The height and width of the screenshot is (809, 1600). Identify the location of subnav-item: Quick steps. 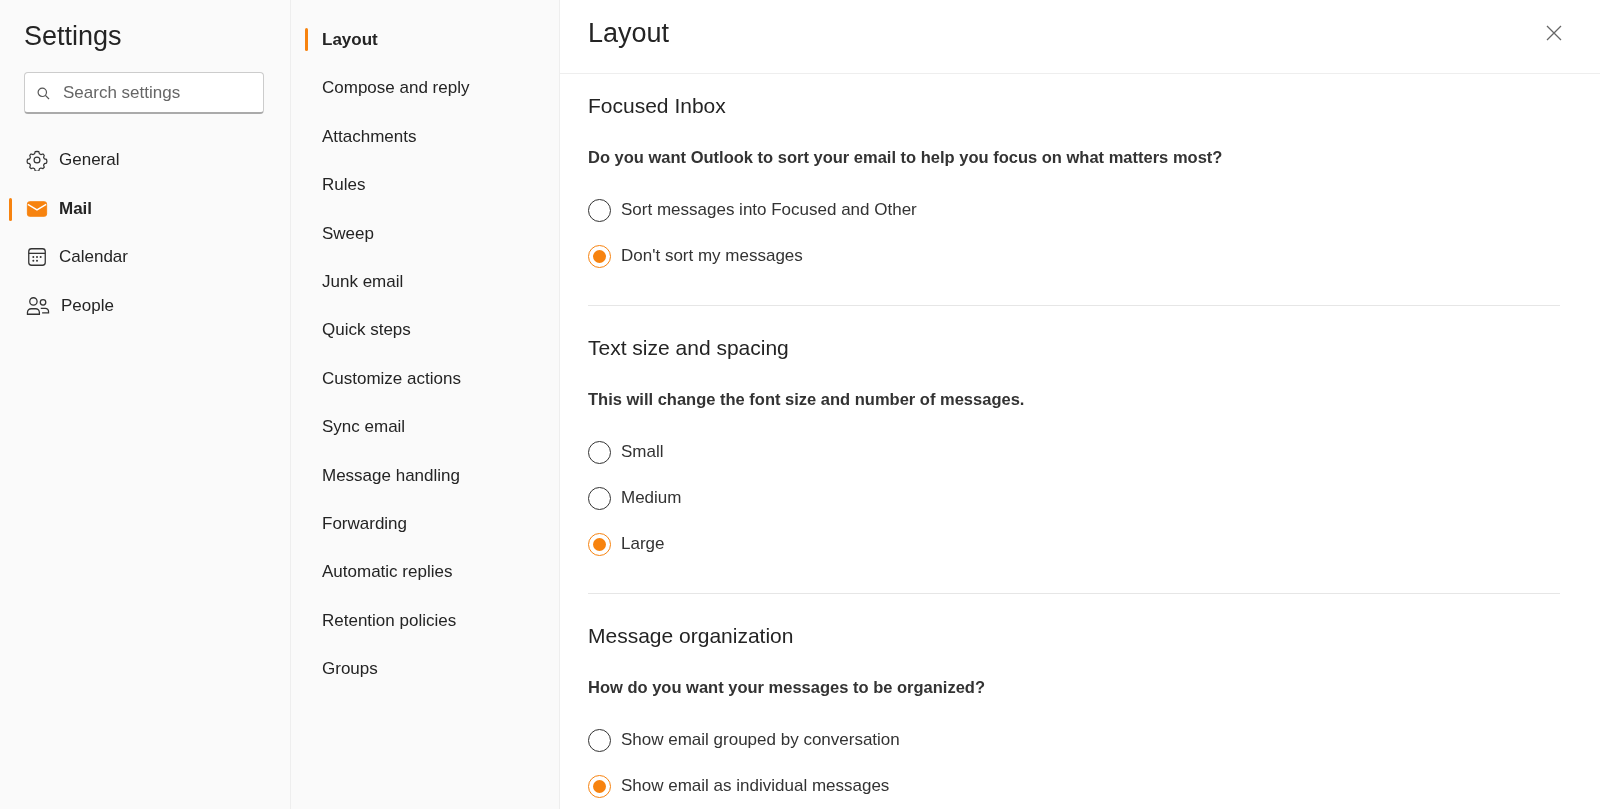
(425, 338).